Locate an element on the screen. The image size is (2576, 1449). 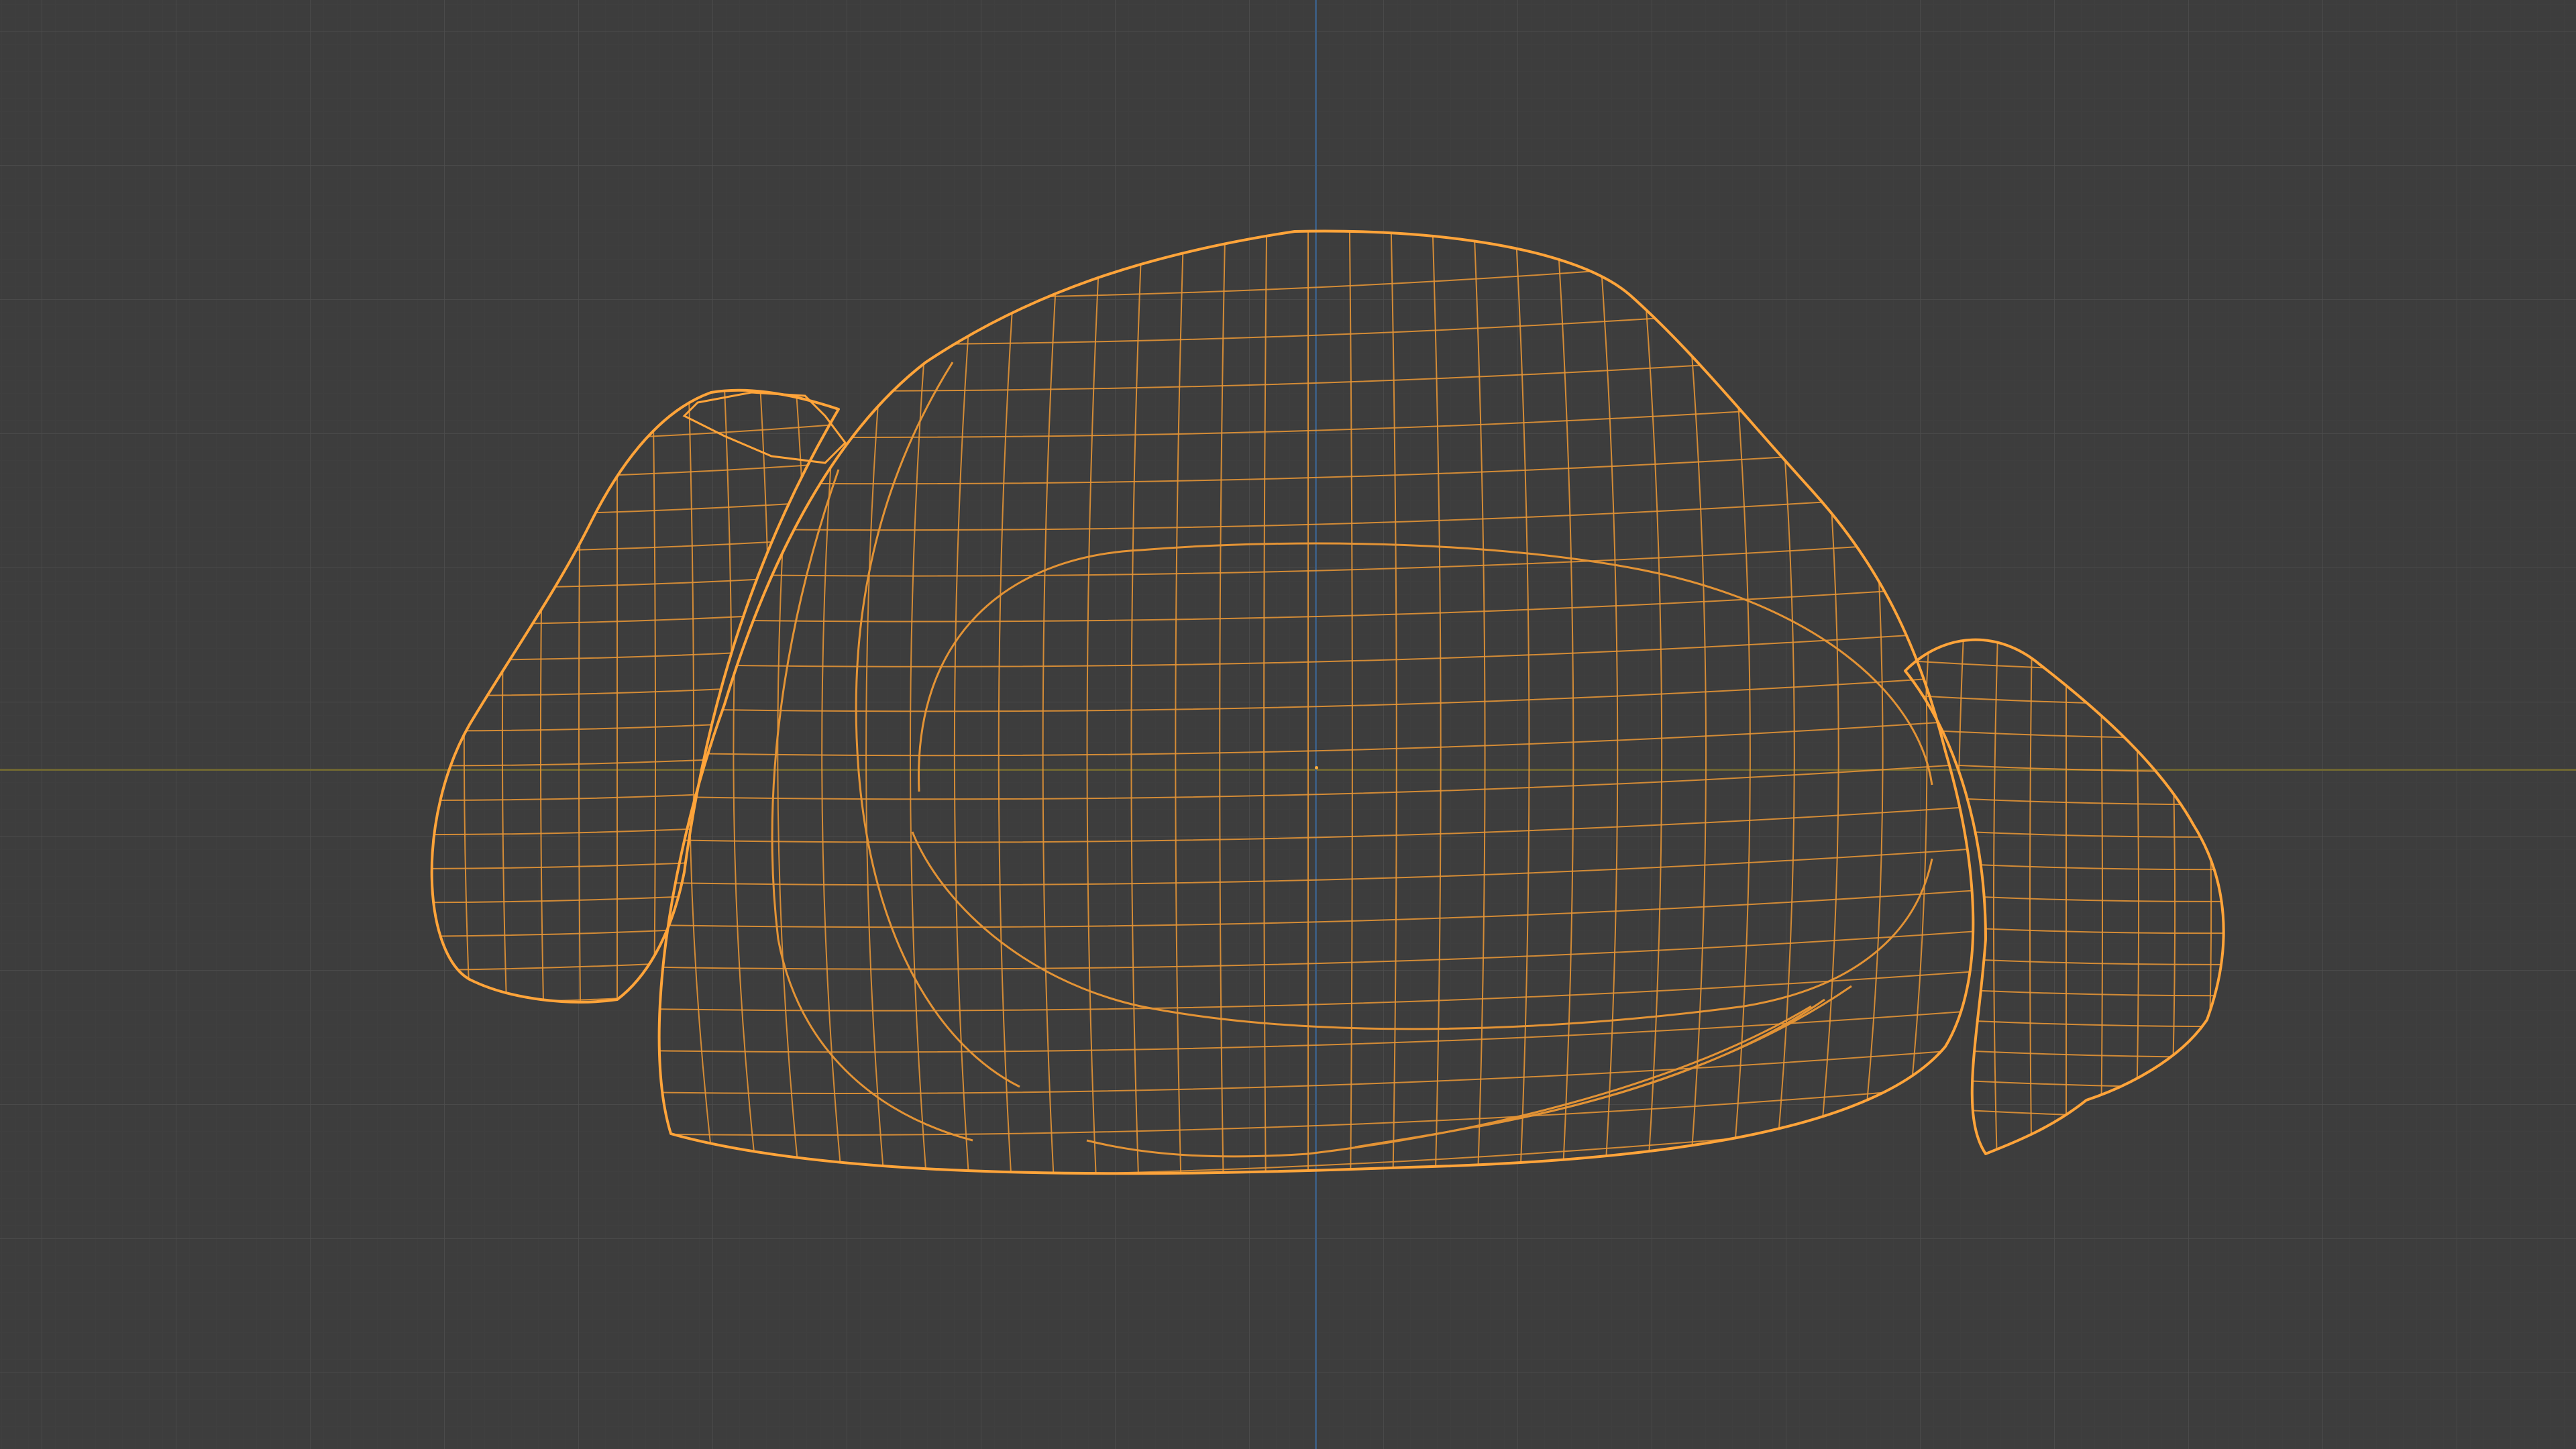
object-origin-icon is located at coordinates (1316, 767).